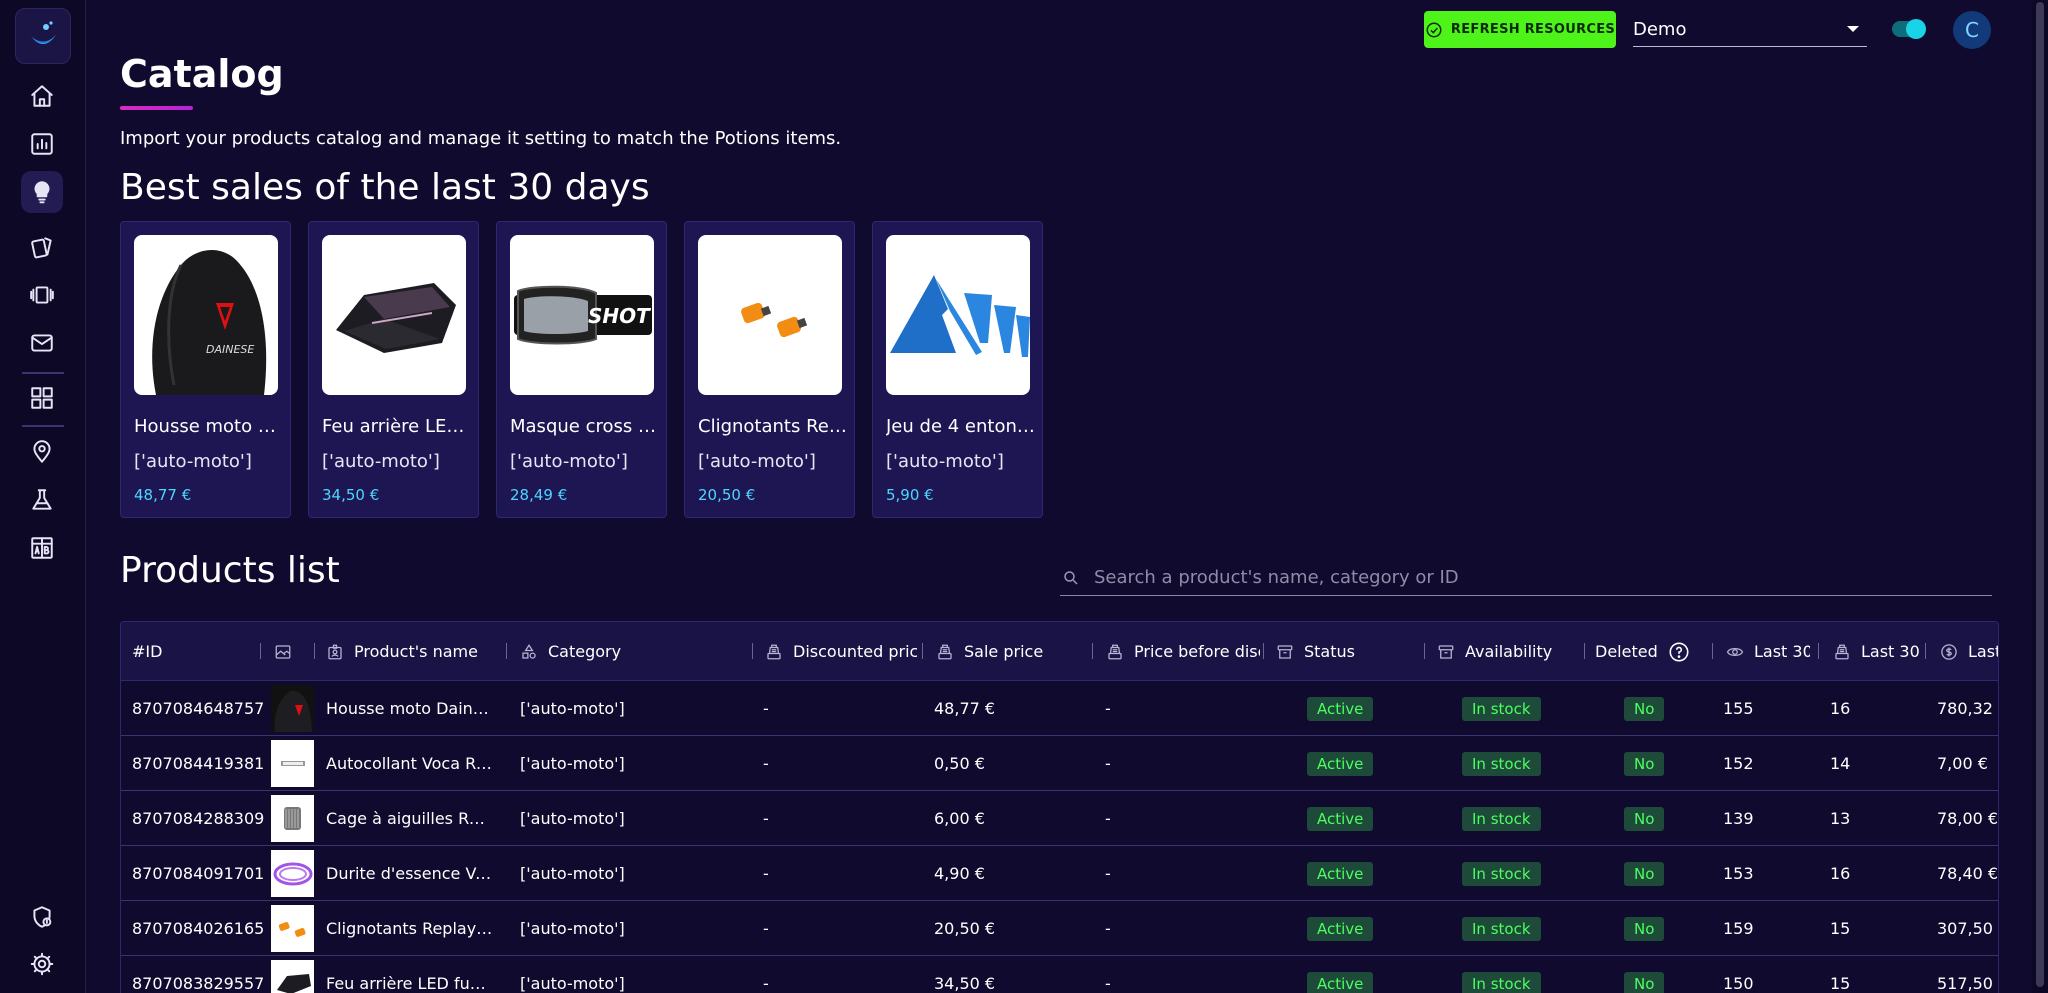 The image size is (2048, 993). What do you see at coordinates (769, 369) in the screenshot?
I see `best-sale-card: Clignotants Replay ['auto-moto'] 20,50 €` at bounding box center [769, 369].